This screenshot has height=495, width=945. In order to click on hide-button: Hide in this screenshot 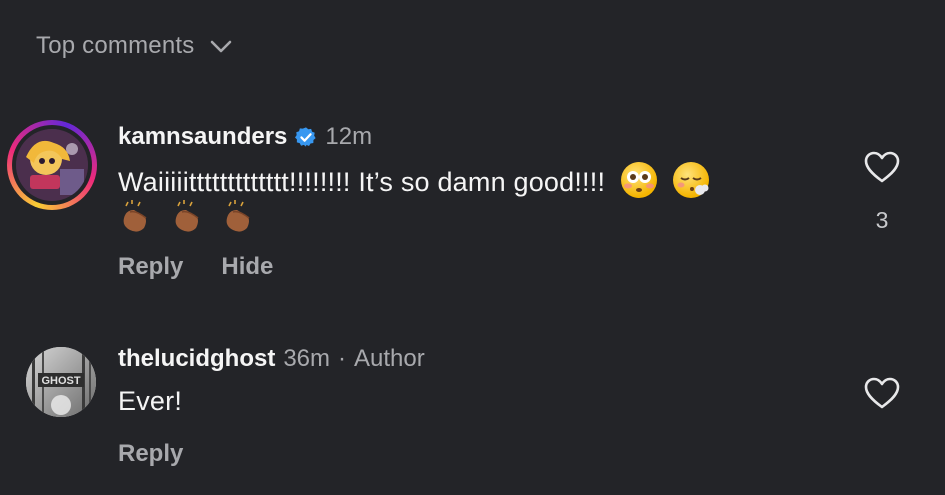, I will do `click(247, 267)`.